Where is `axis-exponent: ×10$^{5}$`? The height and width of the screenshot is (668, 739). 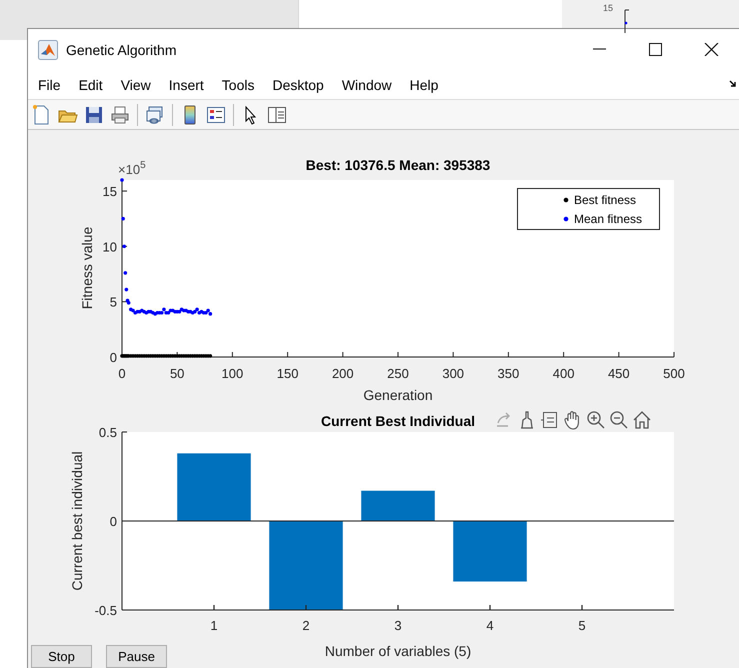 axis-exponent: ×10$^{5}$ is located at coordinates (132, 168).